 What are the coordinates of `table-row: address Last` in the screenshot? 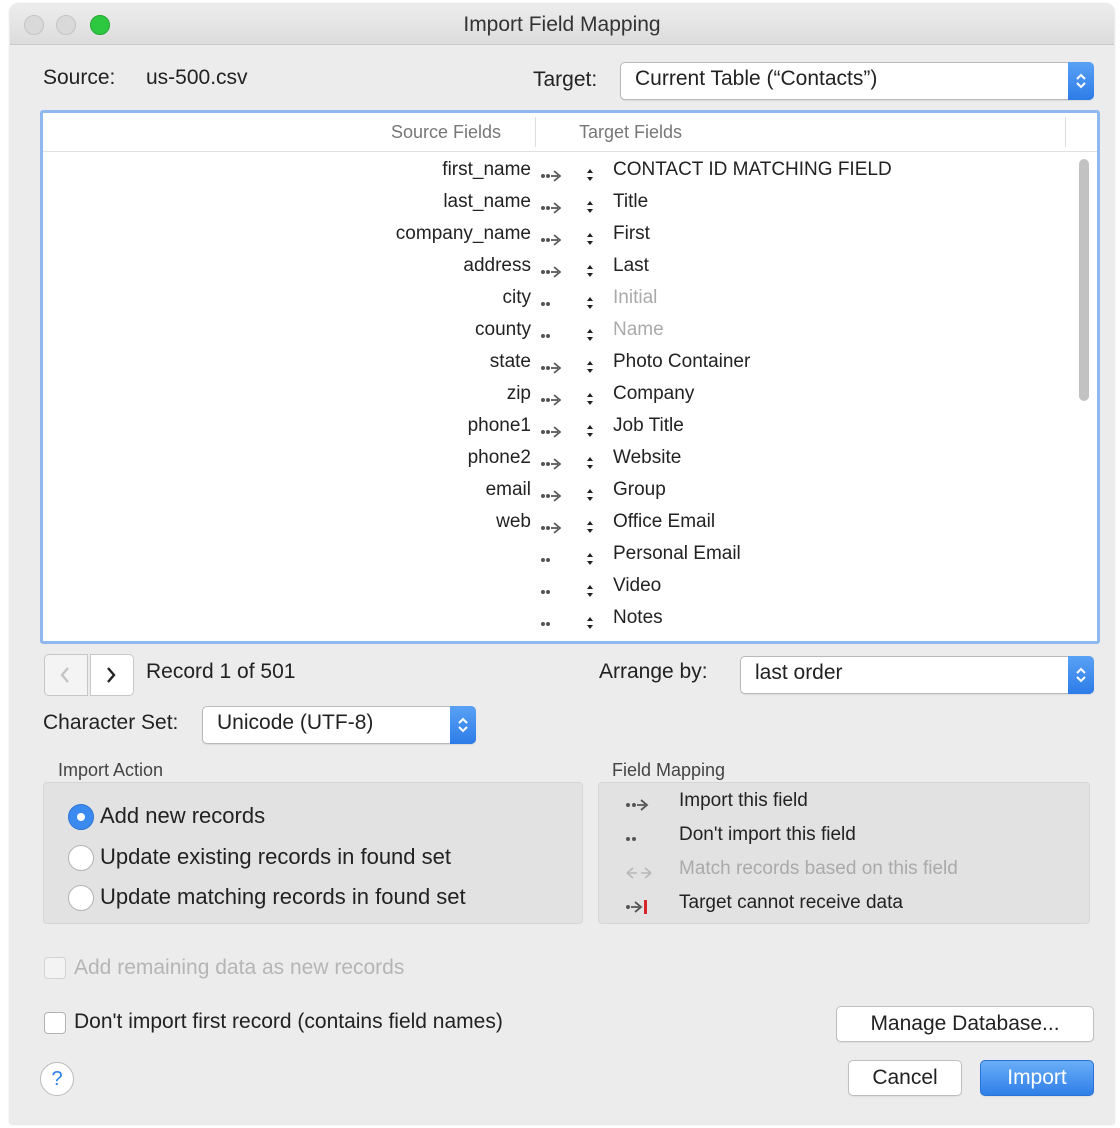 It's located at (553, 269).